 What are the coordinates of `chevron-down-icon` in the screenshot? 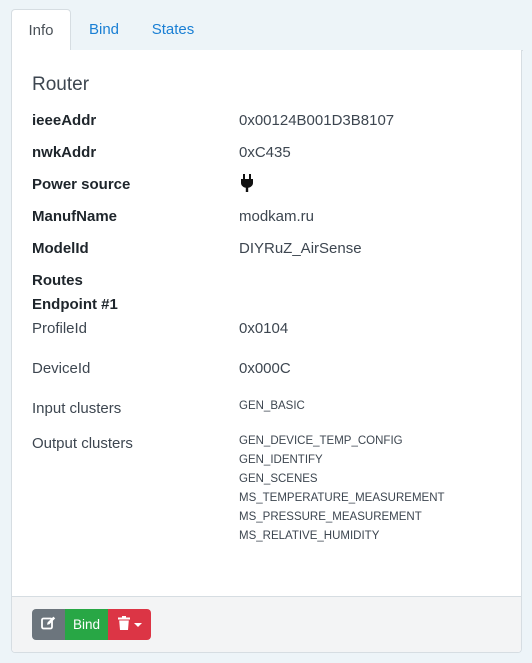 It's located at (137, 624).